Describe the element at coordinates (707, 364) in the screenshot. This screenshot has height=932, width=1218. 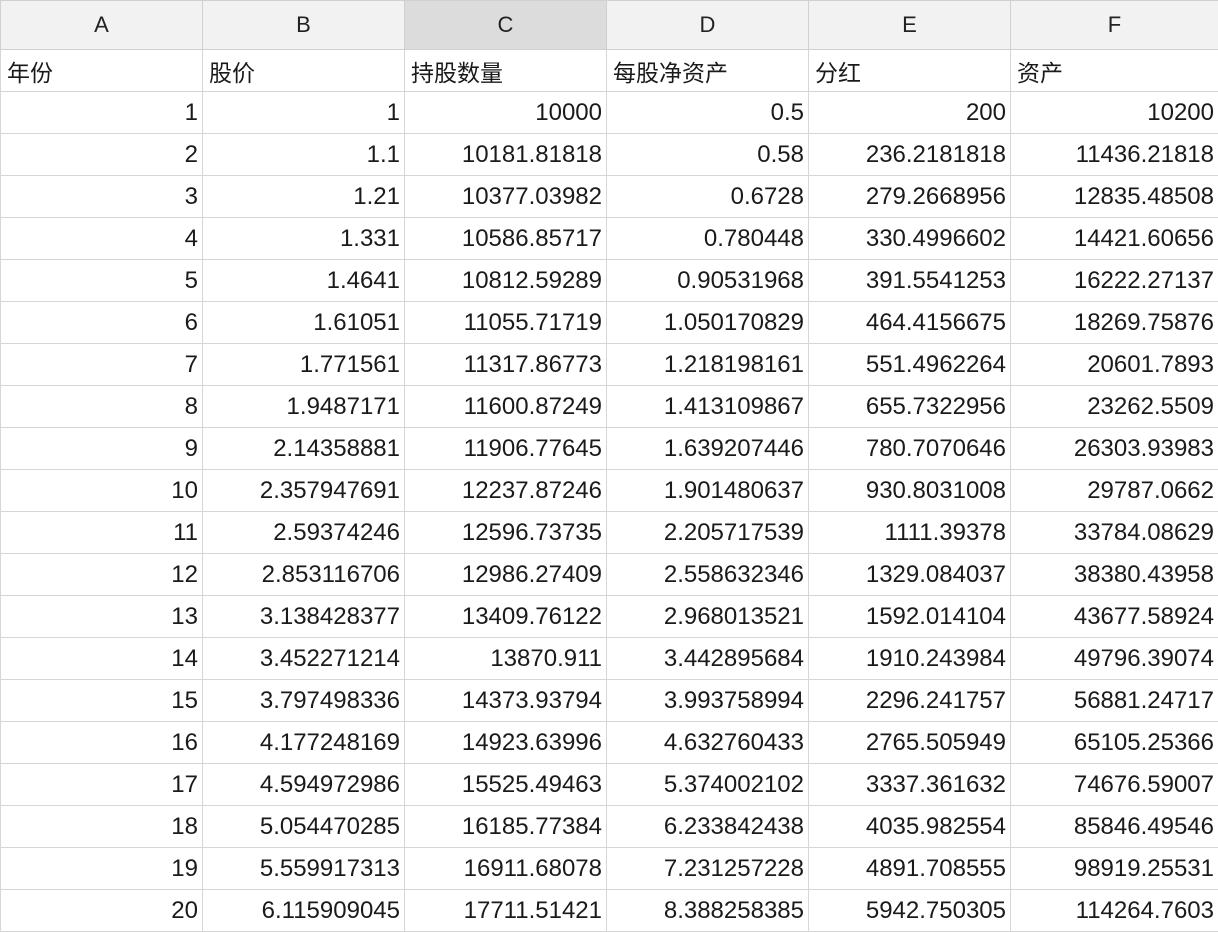
I see `cell-nav: 1.218198161` at that location.